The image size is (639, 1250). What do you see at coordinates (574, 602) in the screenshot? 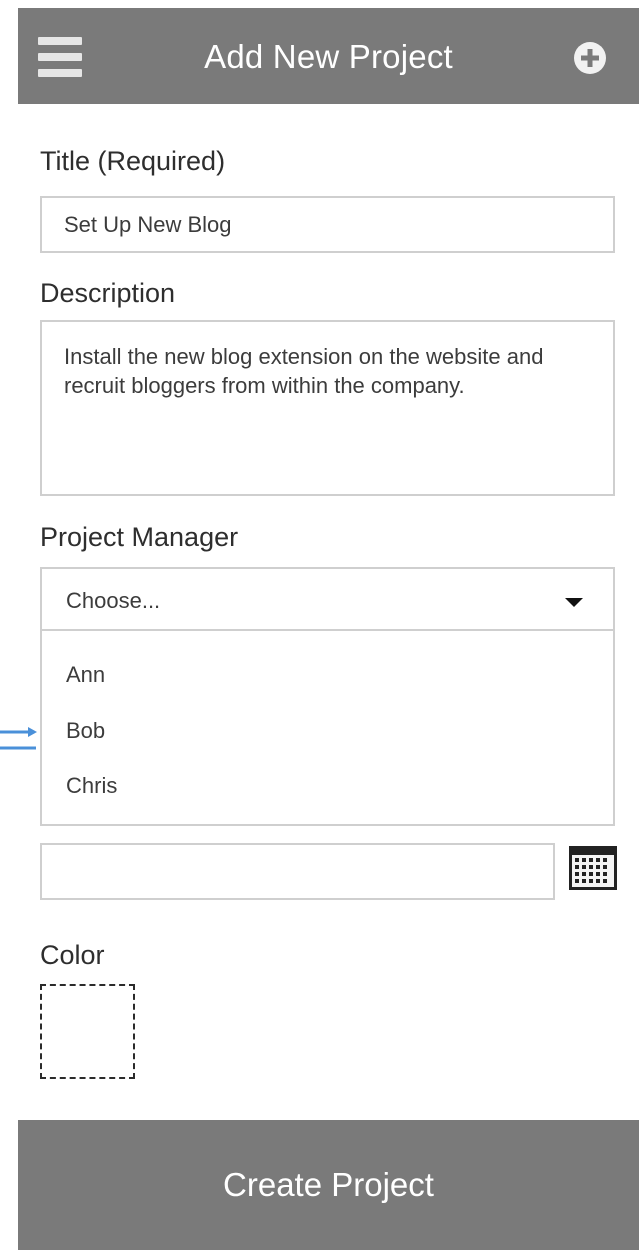
I see `chevron-down-icon` at bounding box center [574, 602].